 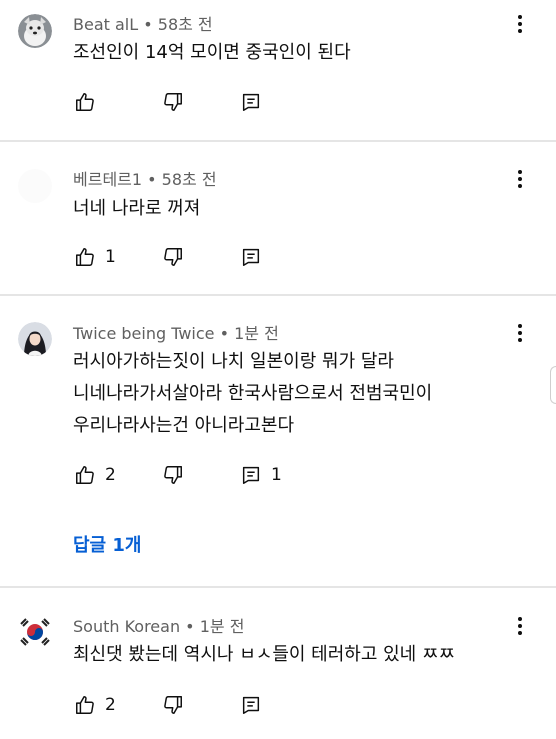 I want to click on author-name: South Korean, so click(x=126, y=626).